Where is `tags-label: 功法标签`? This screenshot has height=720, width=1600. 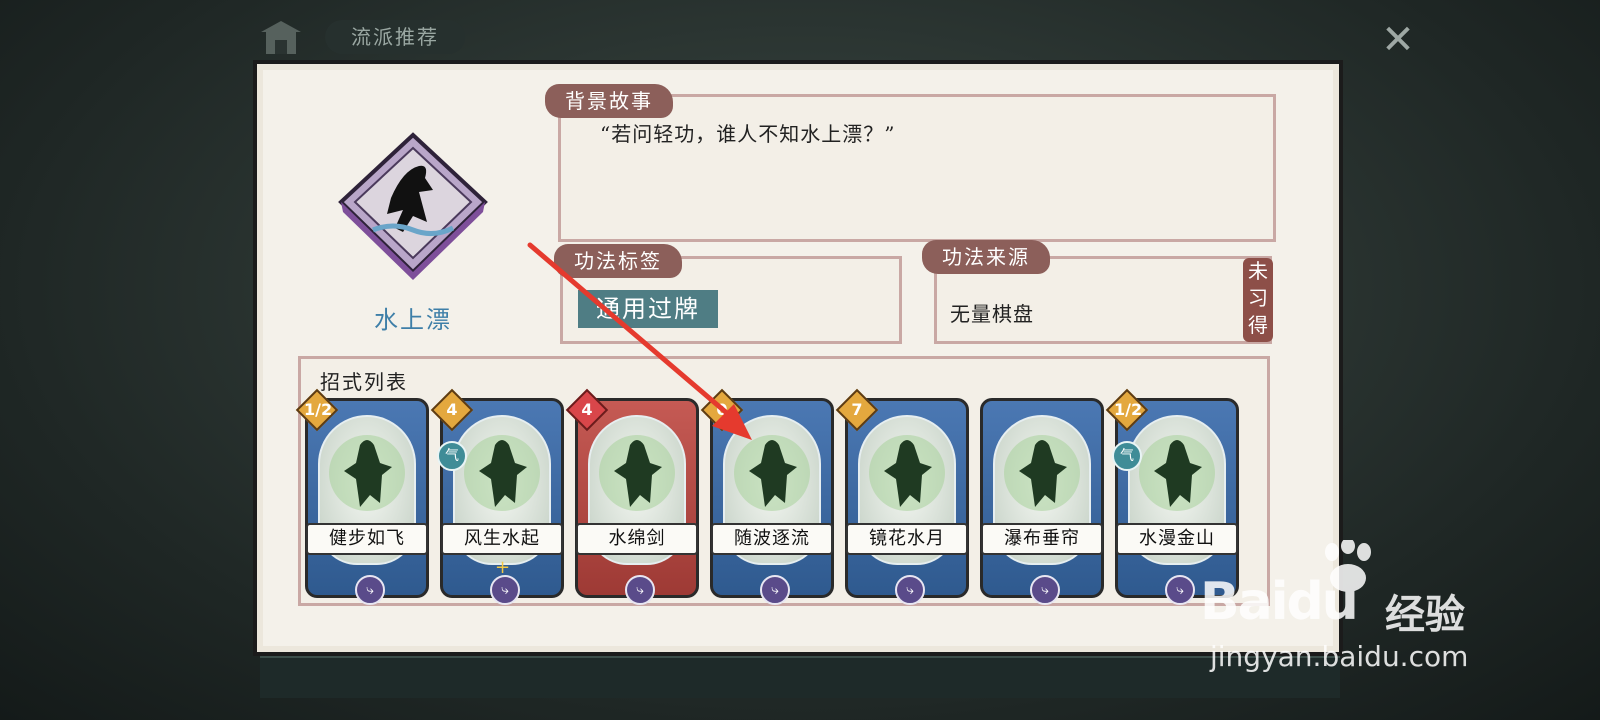 tags-label: 功法标签 is located at coordinates (618, 261).